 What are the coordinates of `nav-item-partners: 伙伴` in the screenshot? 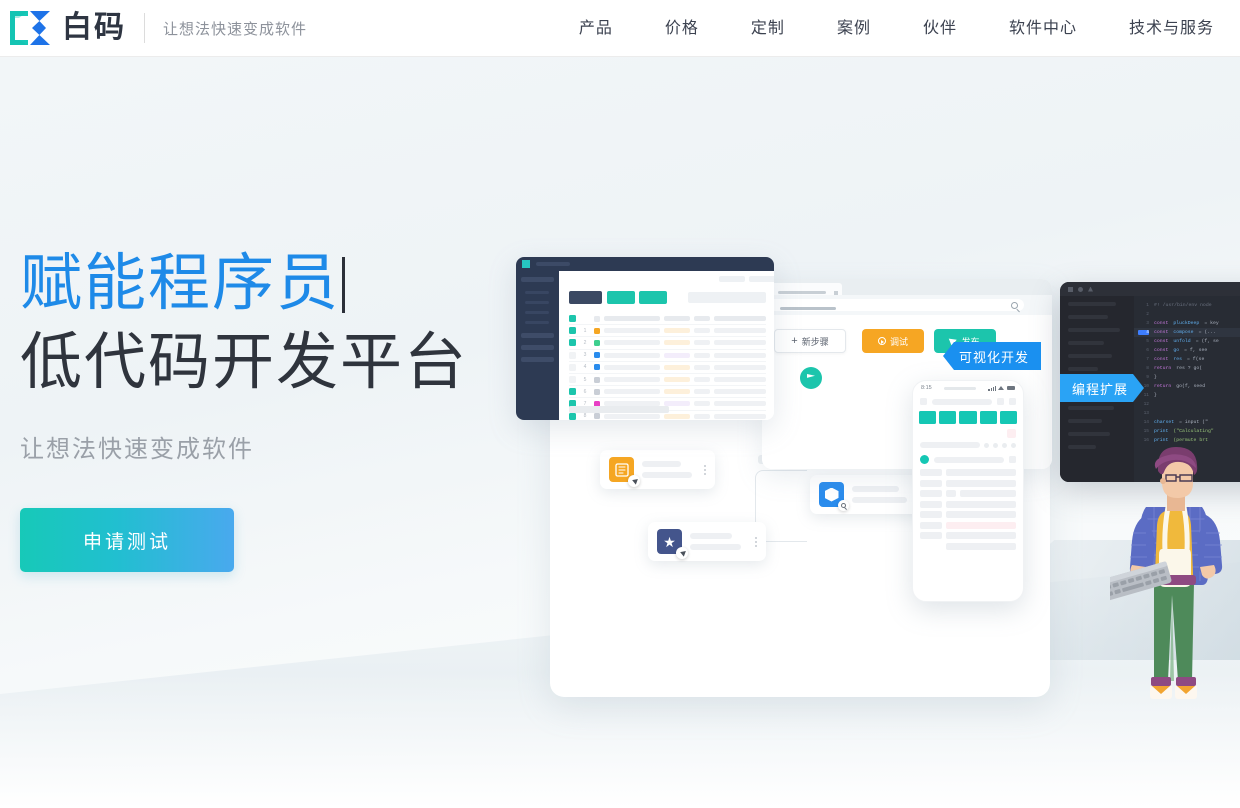 It's located at (940, 28).